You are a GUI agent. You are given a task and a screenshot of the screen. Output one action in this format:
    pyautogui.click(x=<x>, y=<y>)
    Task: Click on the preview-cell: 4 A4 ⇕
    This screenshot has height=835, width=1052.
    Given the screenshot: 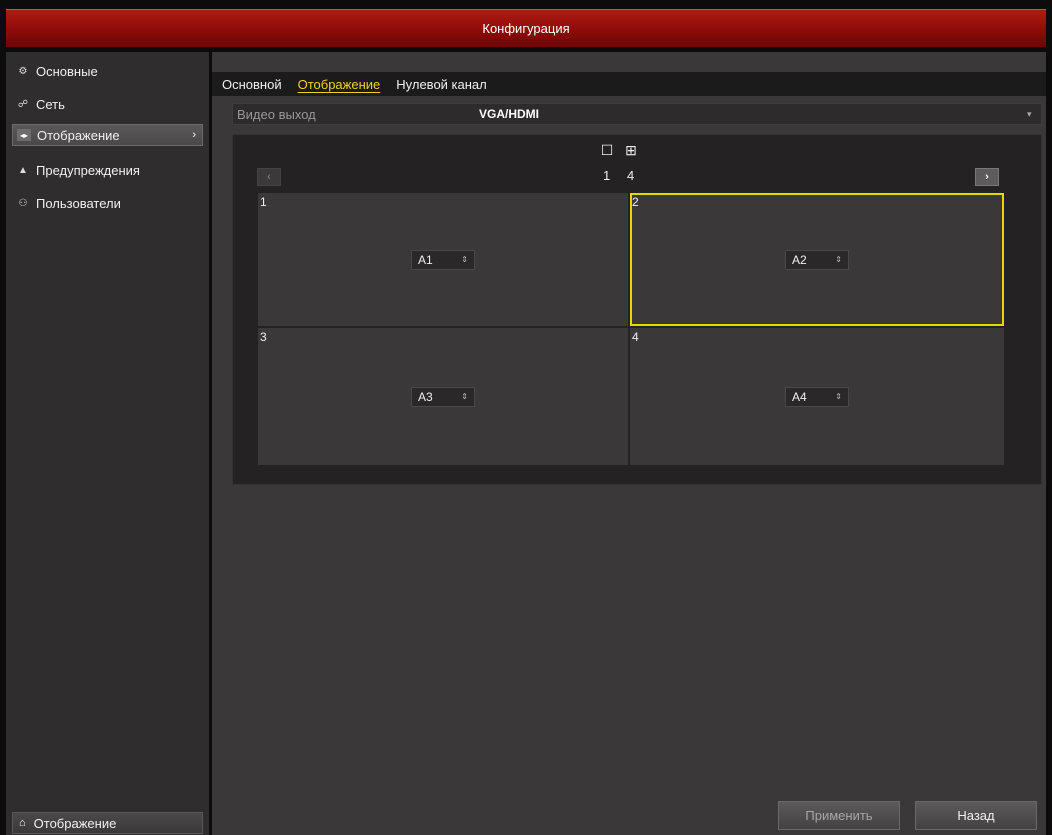 What is the action you would take?
    pyautogui.click(x=817, y=396)
    